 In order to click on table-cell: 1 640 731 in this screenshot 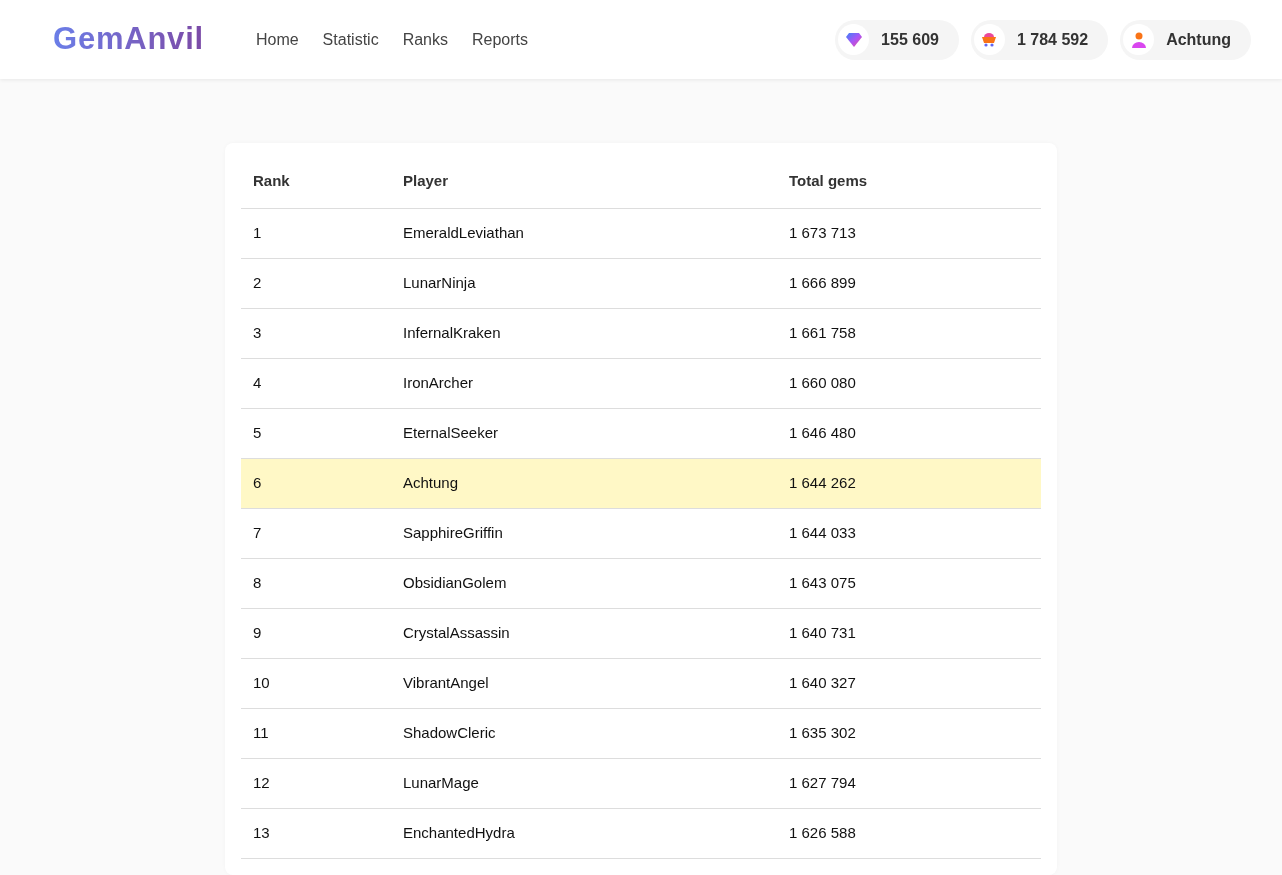, I will do `click(909, 633)`.